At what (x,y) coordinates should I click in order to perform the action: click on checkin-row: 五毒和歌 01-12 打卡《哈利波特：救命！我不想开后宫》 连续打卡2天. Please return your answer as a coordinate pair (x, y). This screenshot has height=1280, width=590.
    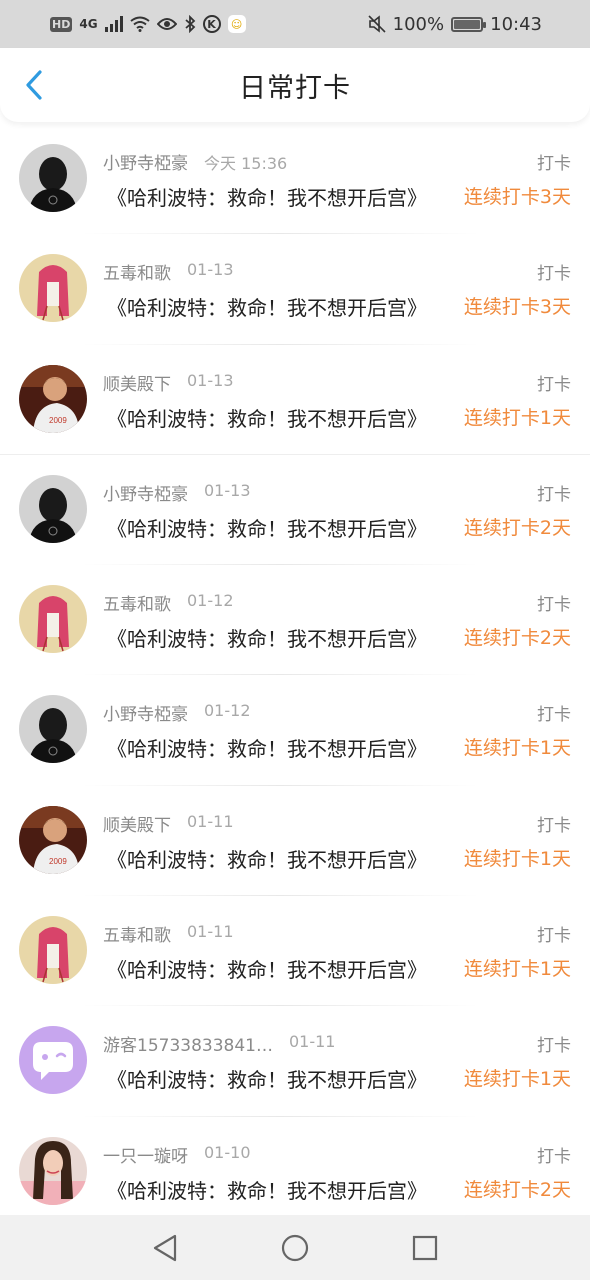
    Looking at the image, I should click on (295, 620).